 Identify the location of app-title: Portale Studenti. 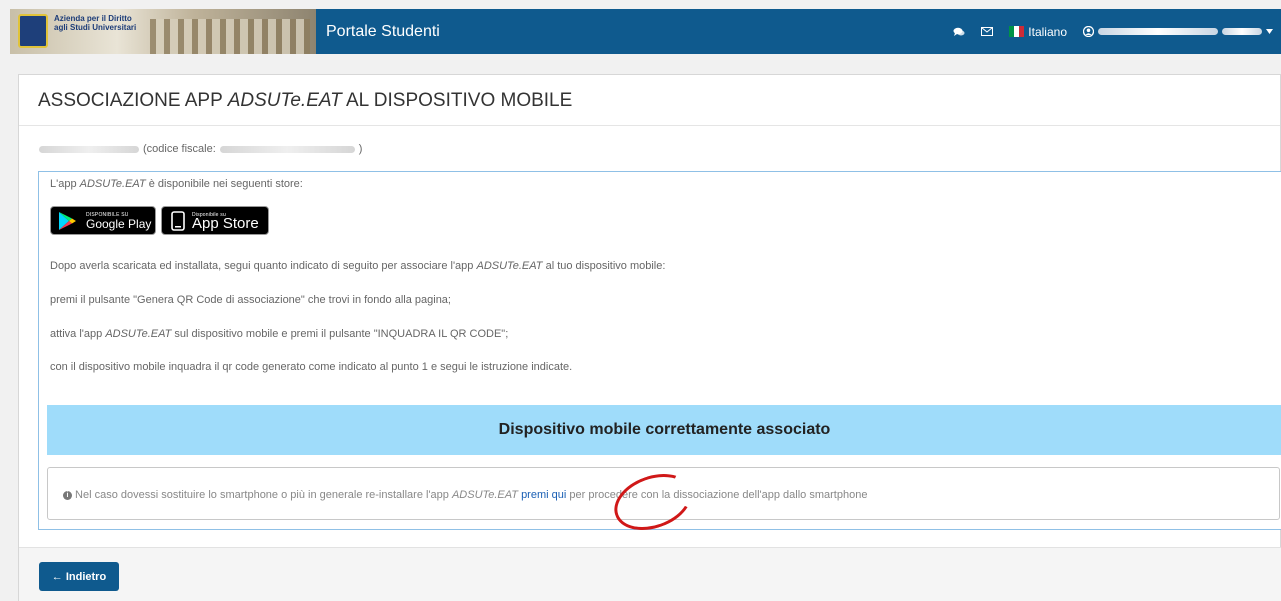
(383, 32).